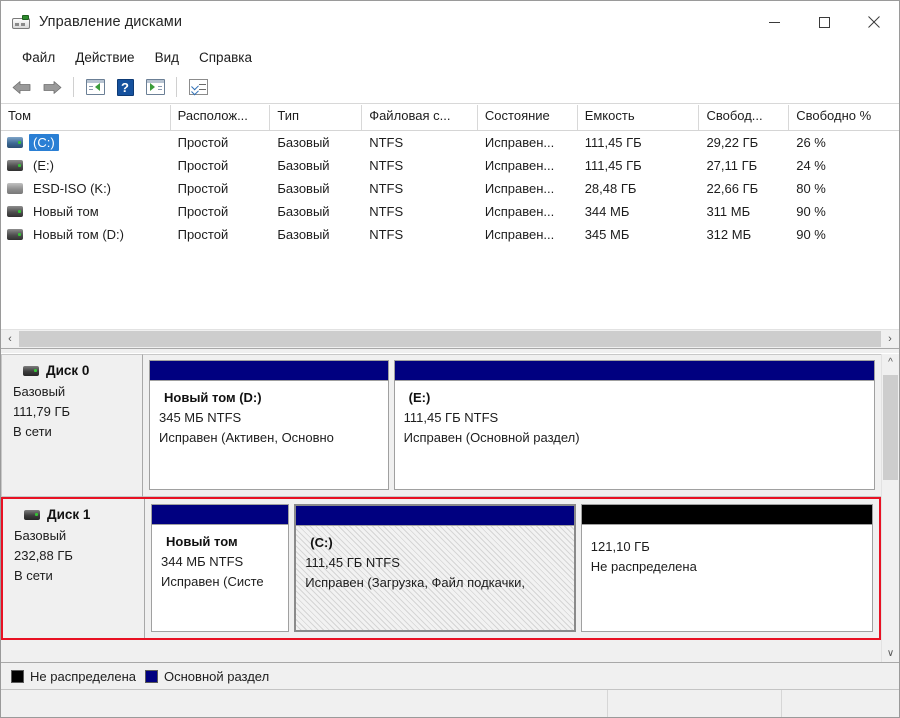  I want to click on partition-size-fs: 121,10 ГБ, so click(620, 546).